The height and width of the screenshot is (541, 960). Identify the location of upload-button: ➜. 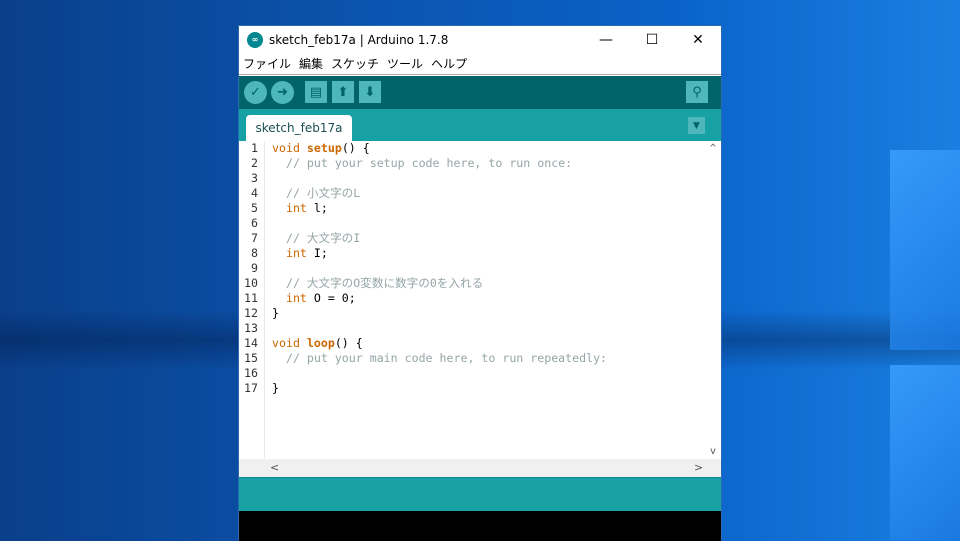
(282, 92).